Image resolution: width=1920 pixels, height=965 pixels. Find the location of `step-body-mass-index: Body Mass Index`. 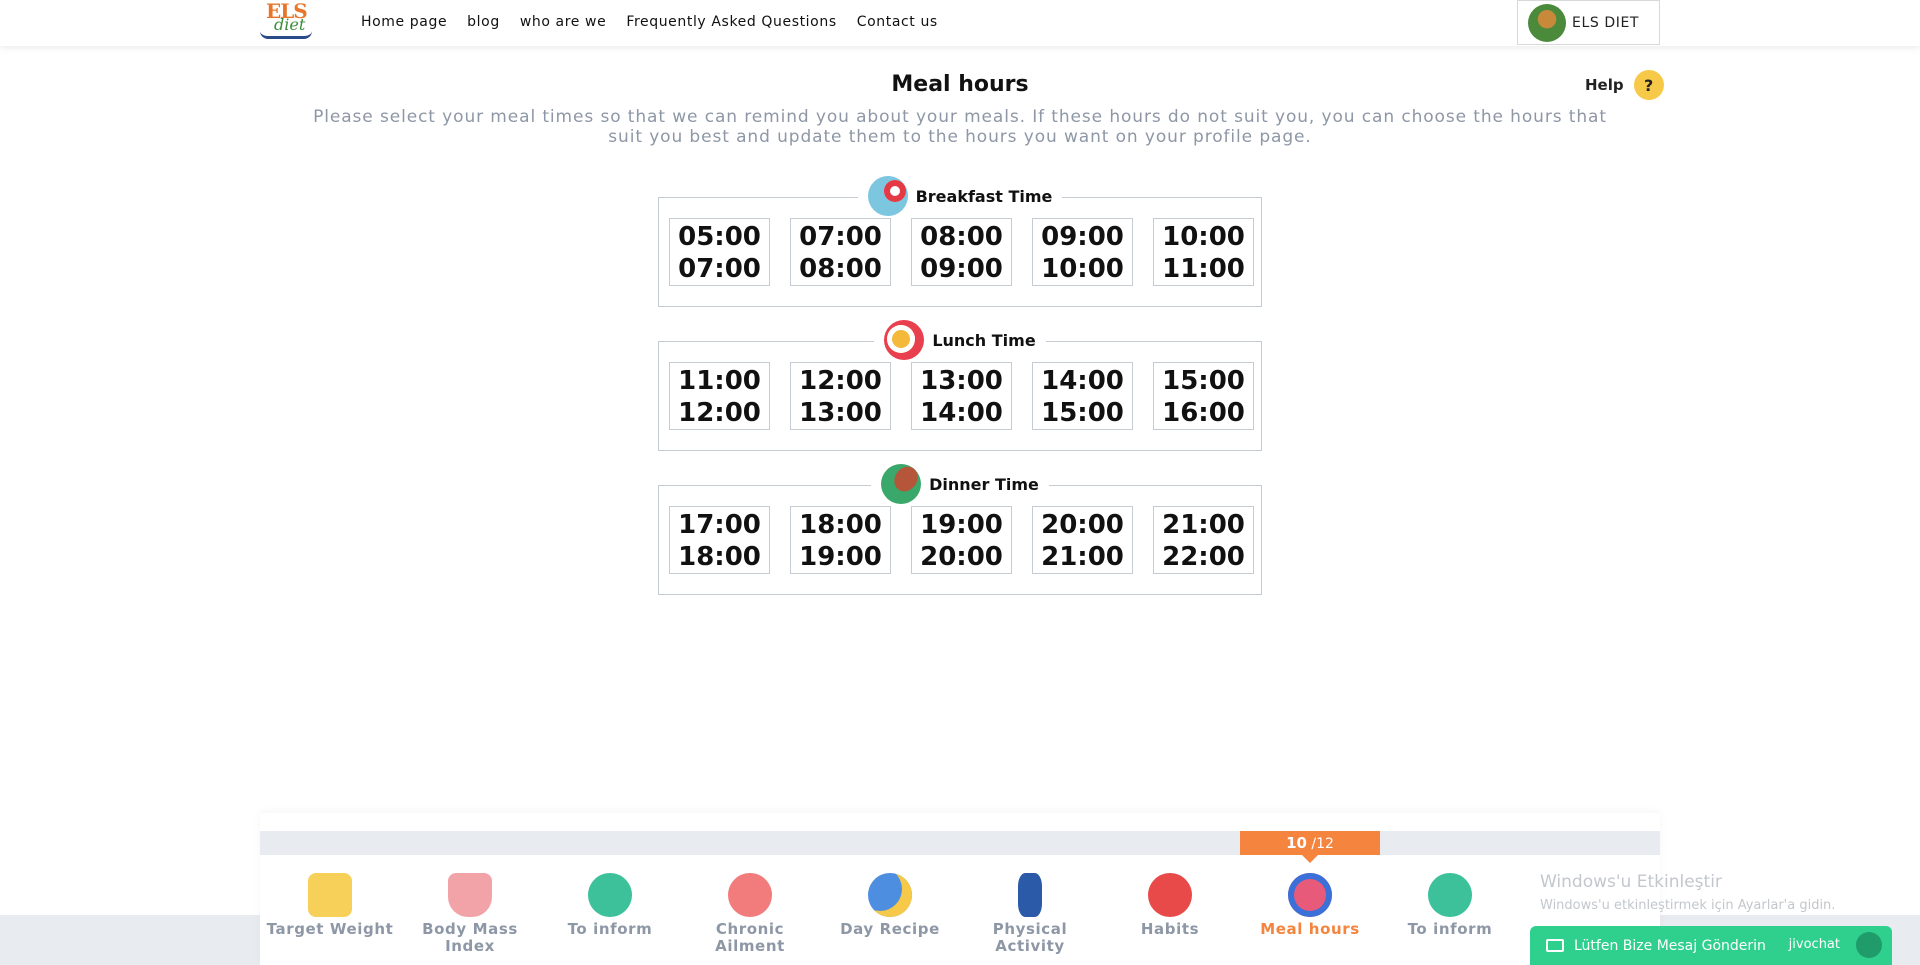

step-body-mass-index: Body Mass Index is located at coordinates (470, 914).